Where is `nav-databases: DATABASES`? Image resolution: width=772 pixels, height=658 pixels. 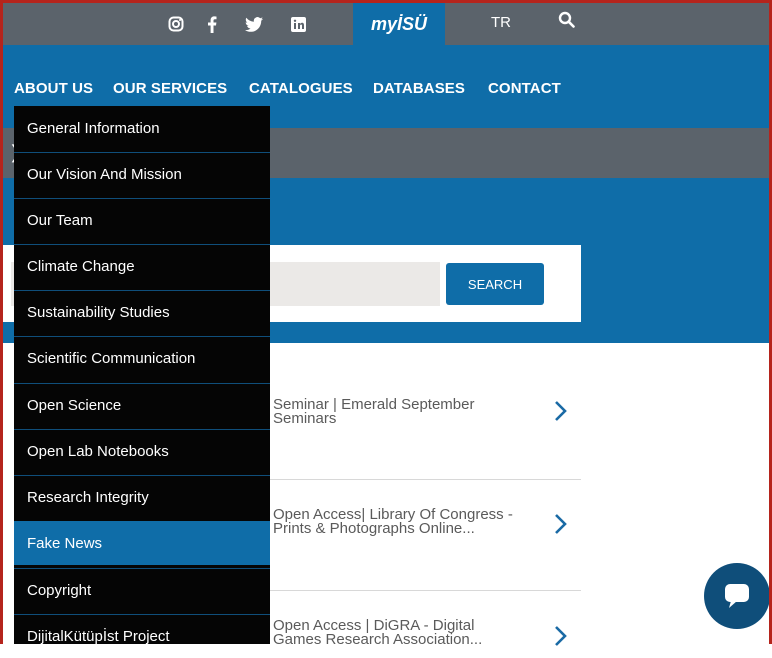 nav-databases: DATABASES is located at coordinates (419, 88).